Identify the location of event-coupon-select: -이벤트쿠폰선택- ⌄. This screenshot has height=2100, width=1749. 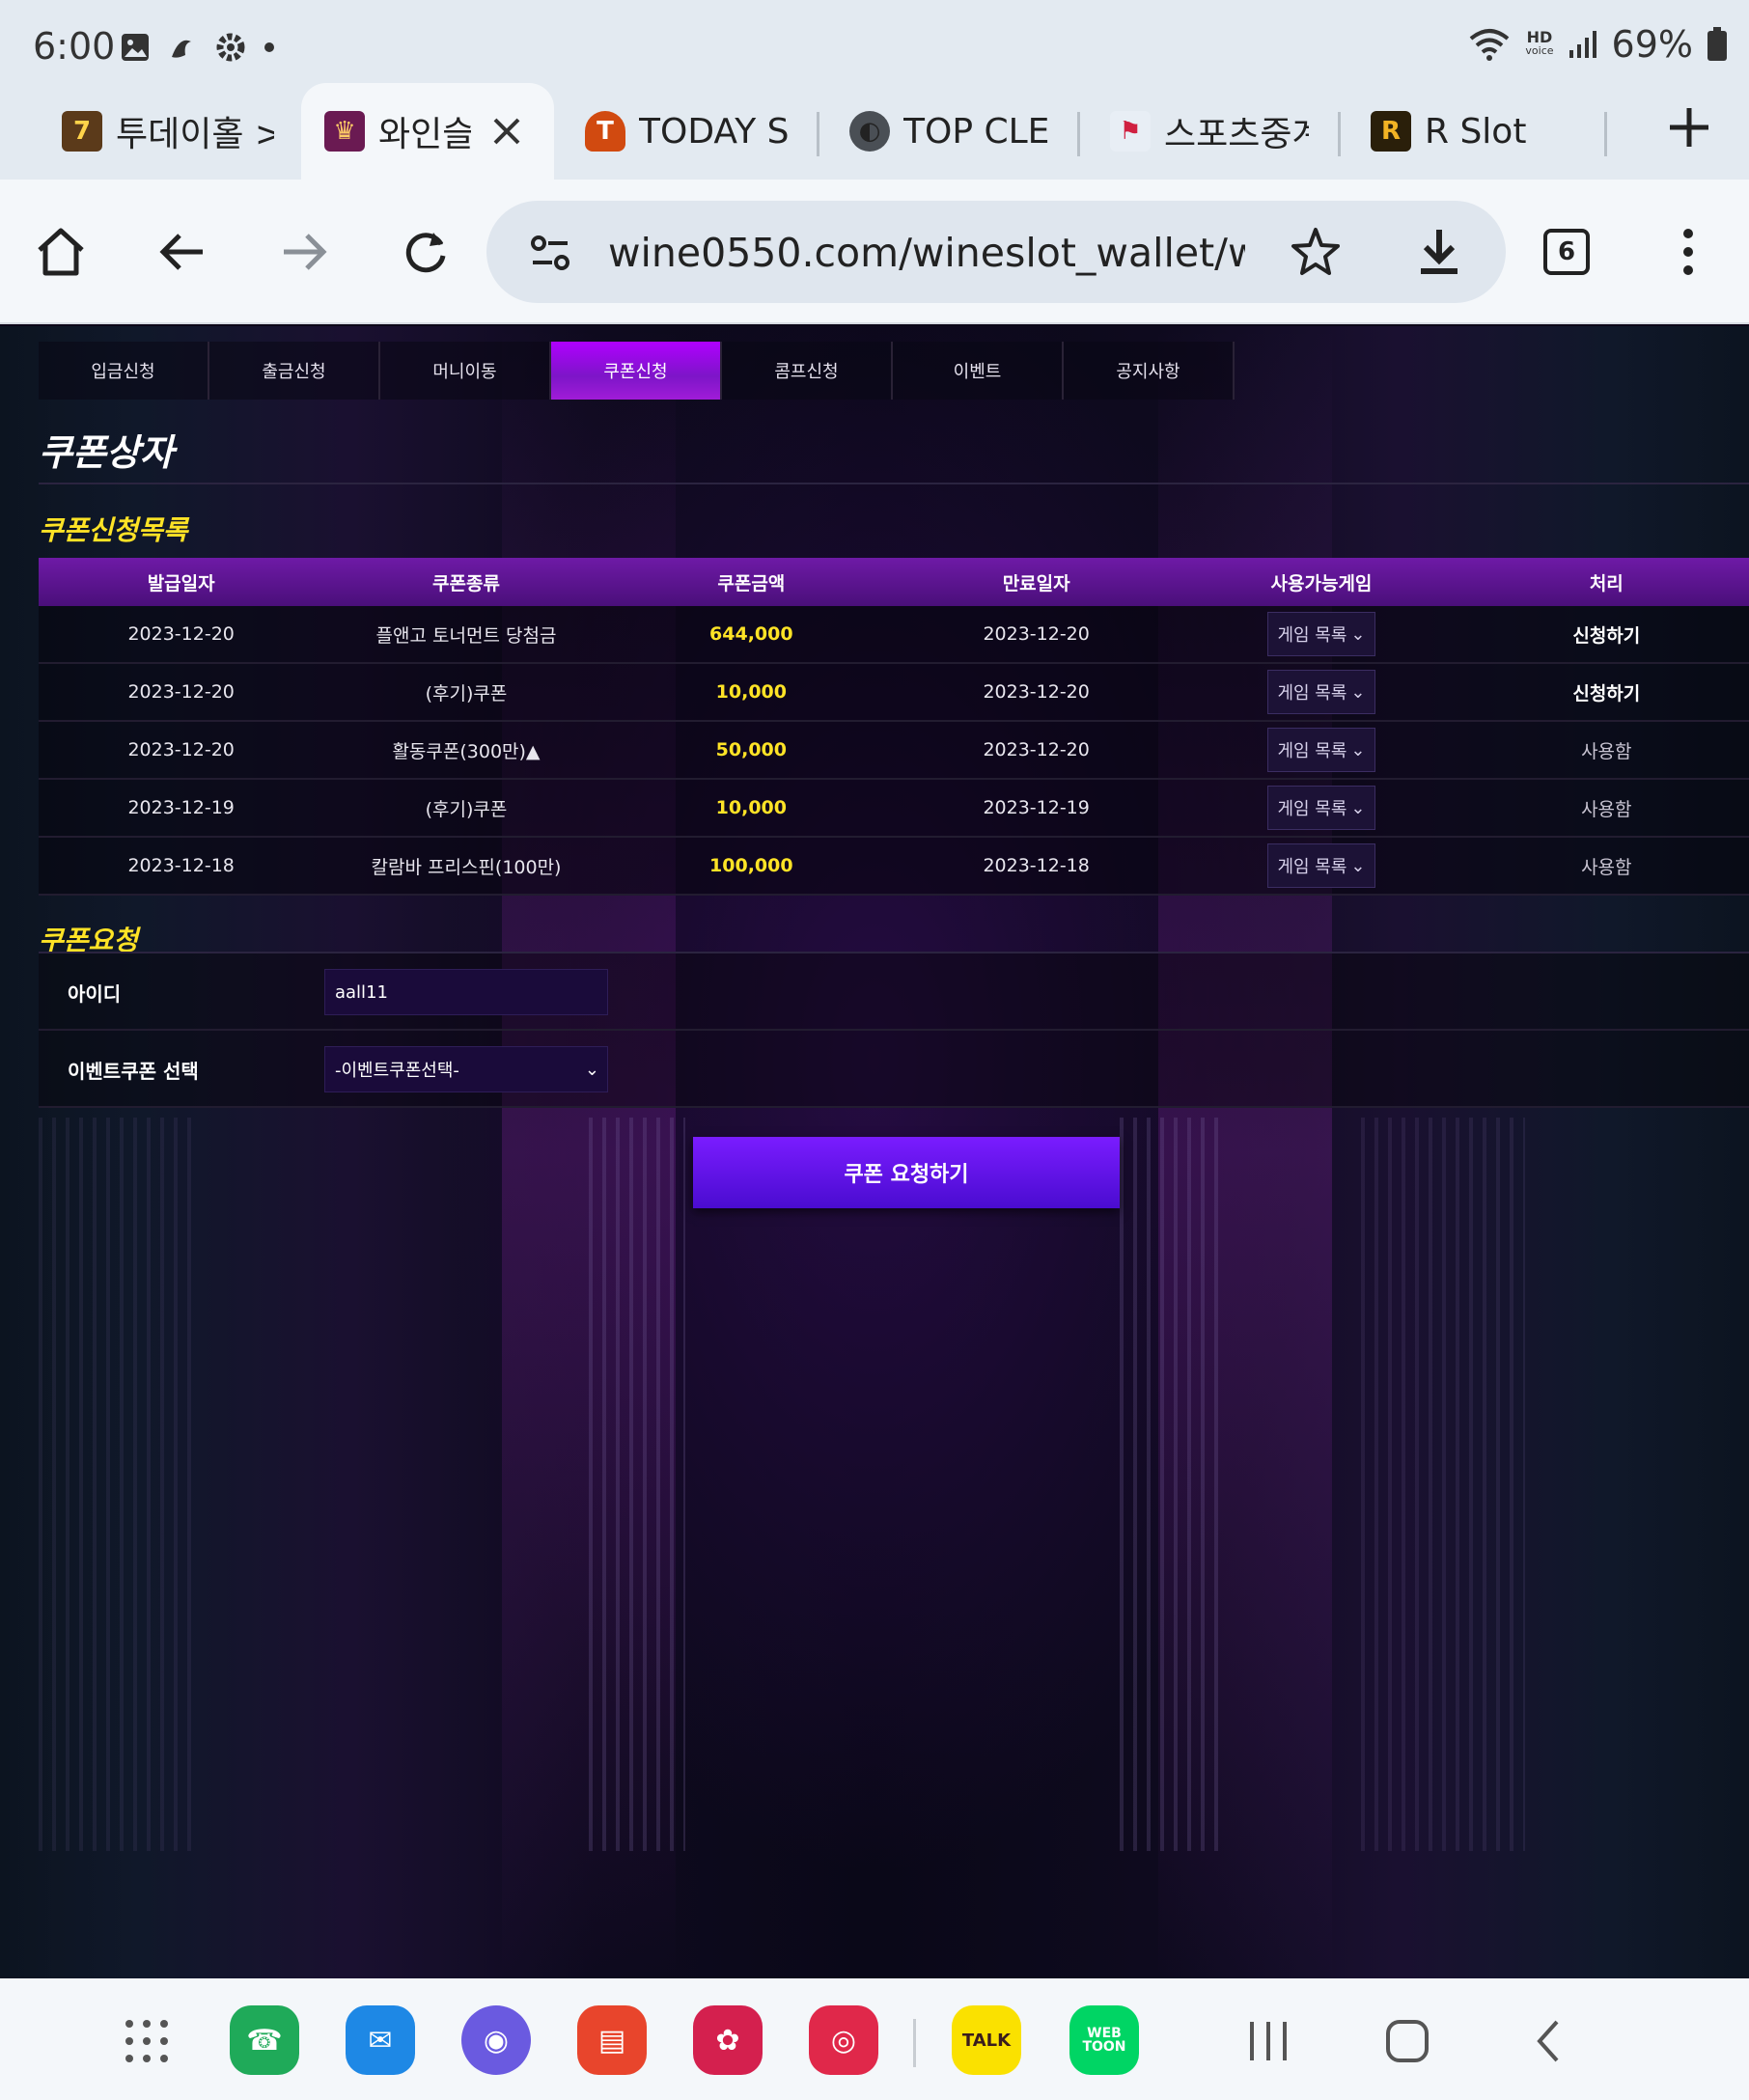
(466, 1069).